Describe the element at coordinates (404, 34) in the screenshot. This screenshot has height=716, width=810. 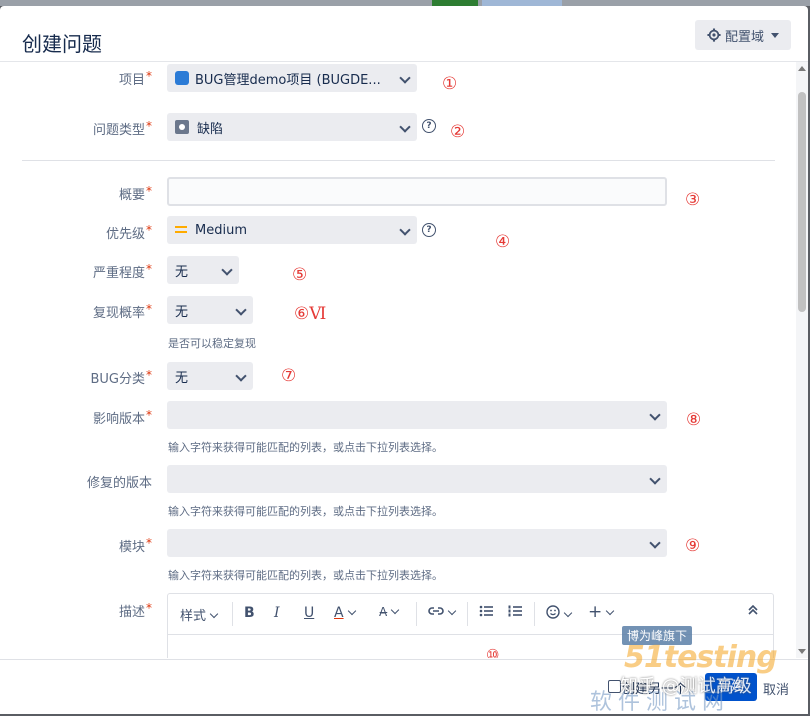
I see `dialog-header: 创建问题 配置域` at that location.